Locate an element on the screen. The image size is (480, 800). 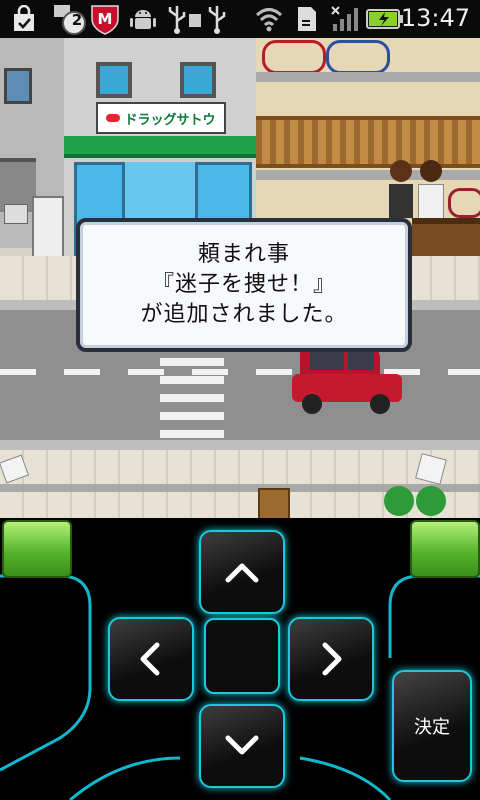
decide-button: 決定 is located at coordinates (432, 726).